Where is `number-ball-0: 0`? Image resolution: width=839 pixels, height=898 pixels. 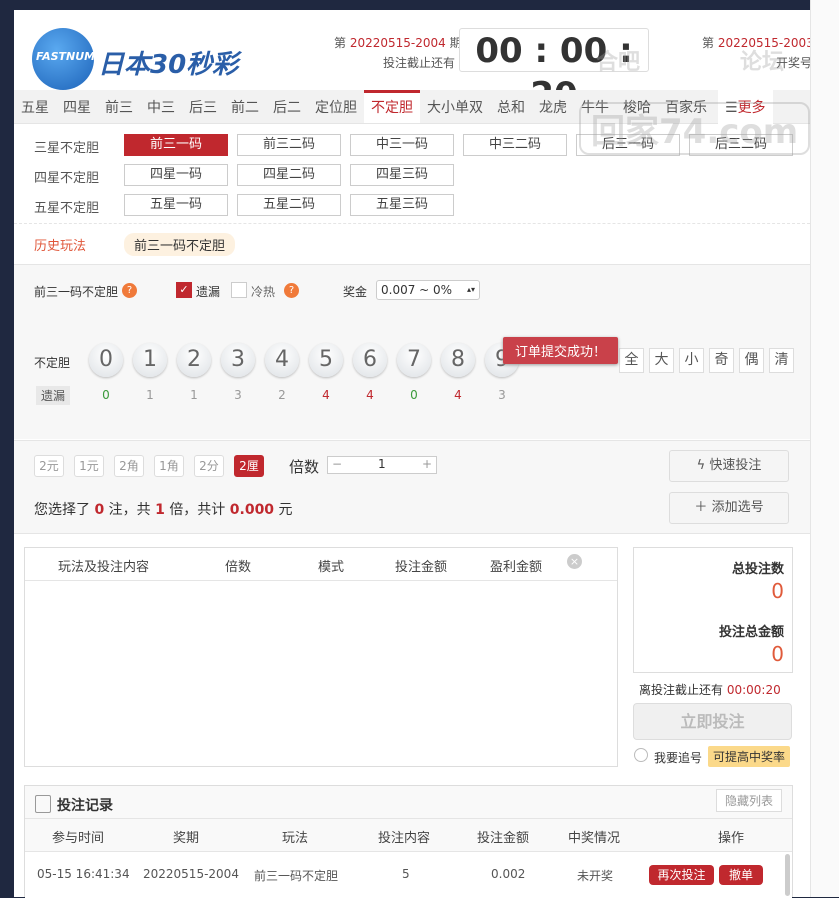
number-ball-0: 0 is located at coordinates (106, 360).